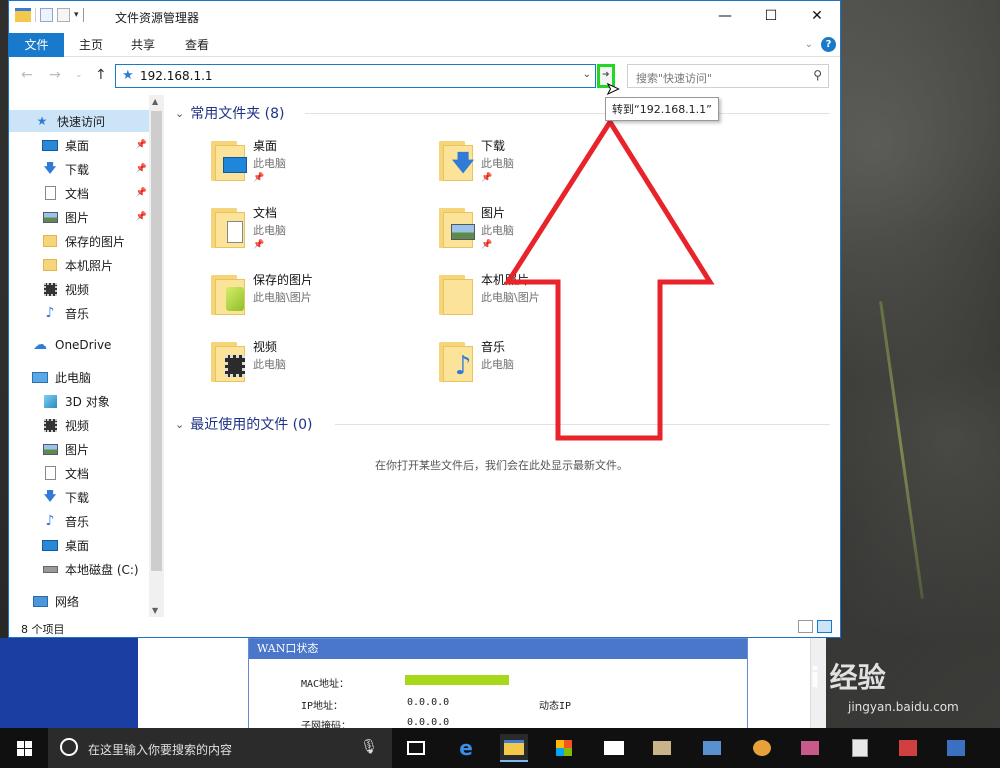  I want to click on details-view-icon, so click(805, 626).